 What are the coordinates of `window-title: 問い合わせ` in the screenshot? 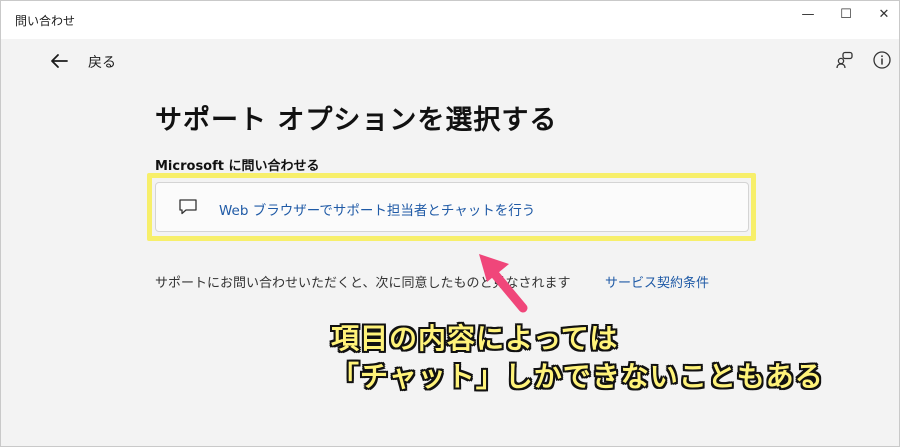 It's located at (45, 21).